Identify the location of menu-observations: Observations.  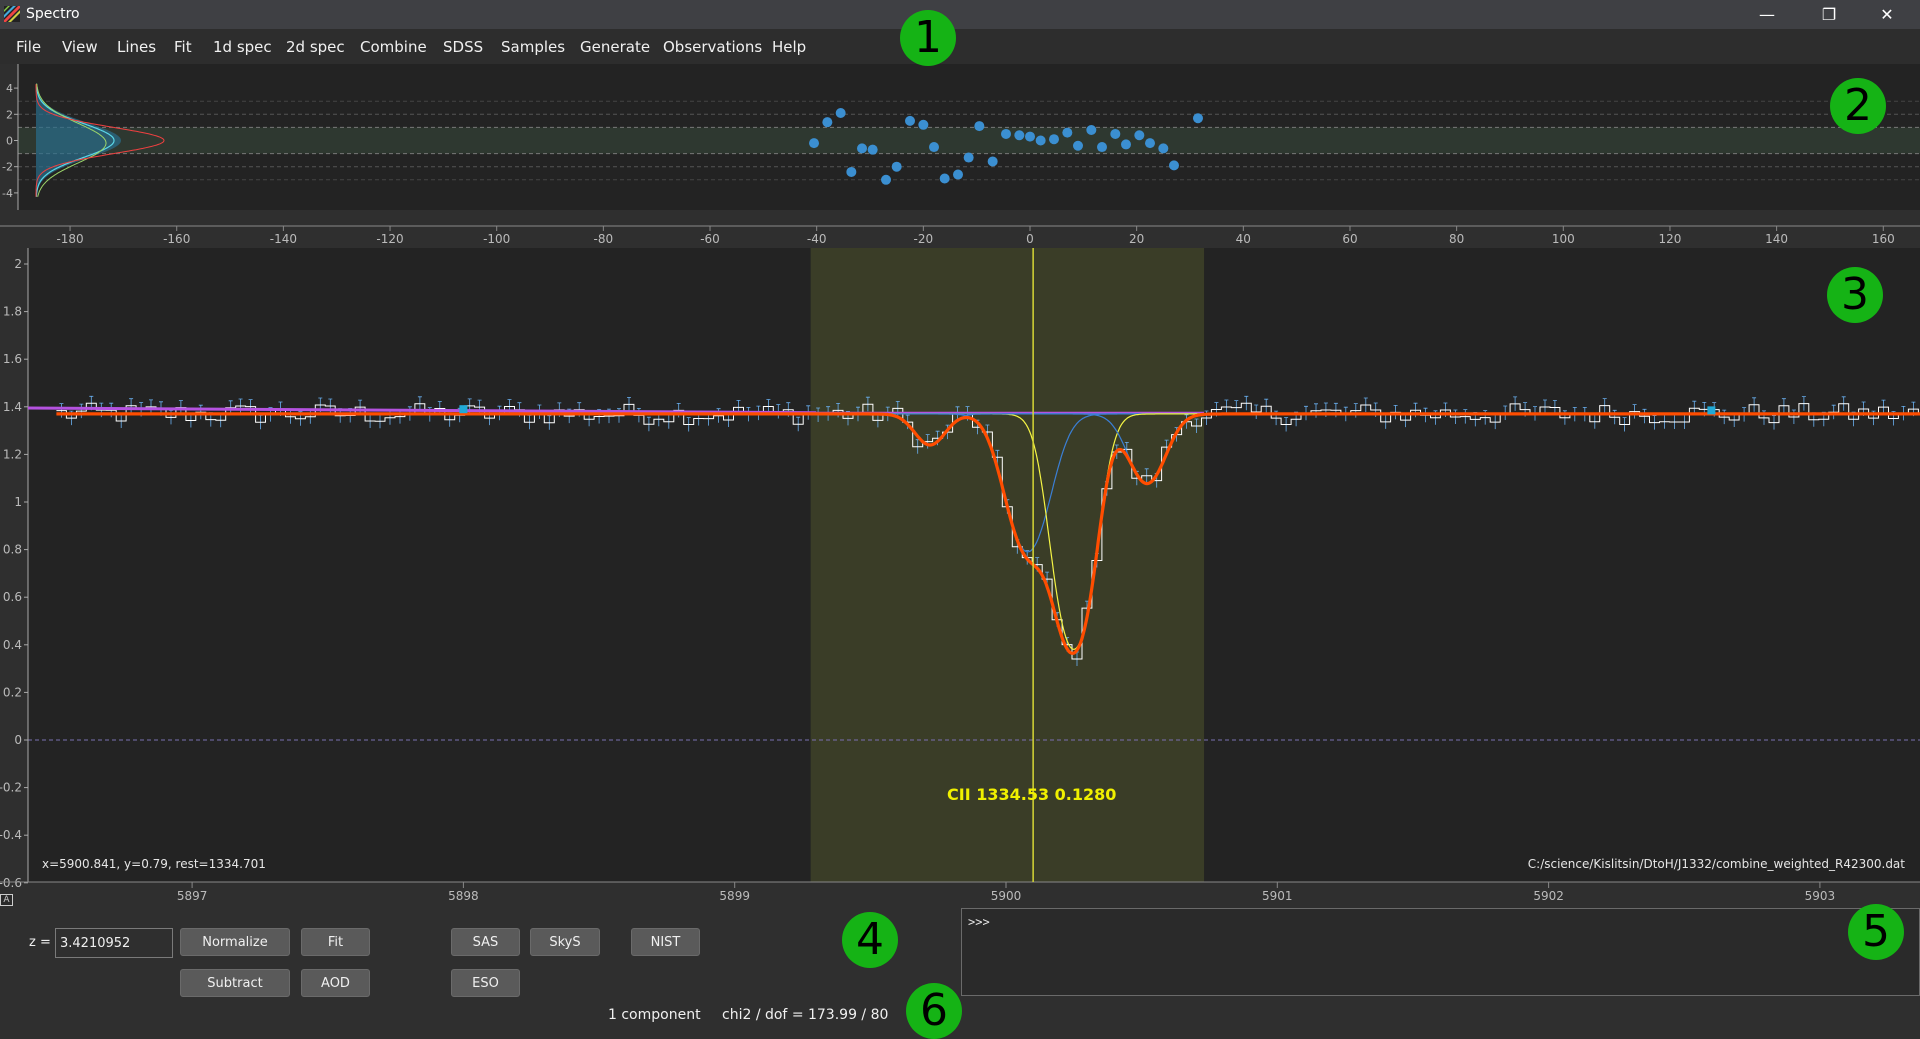
(712, 47).